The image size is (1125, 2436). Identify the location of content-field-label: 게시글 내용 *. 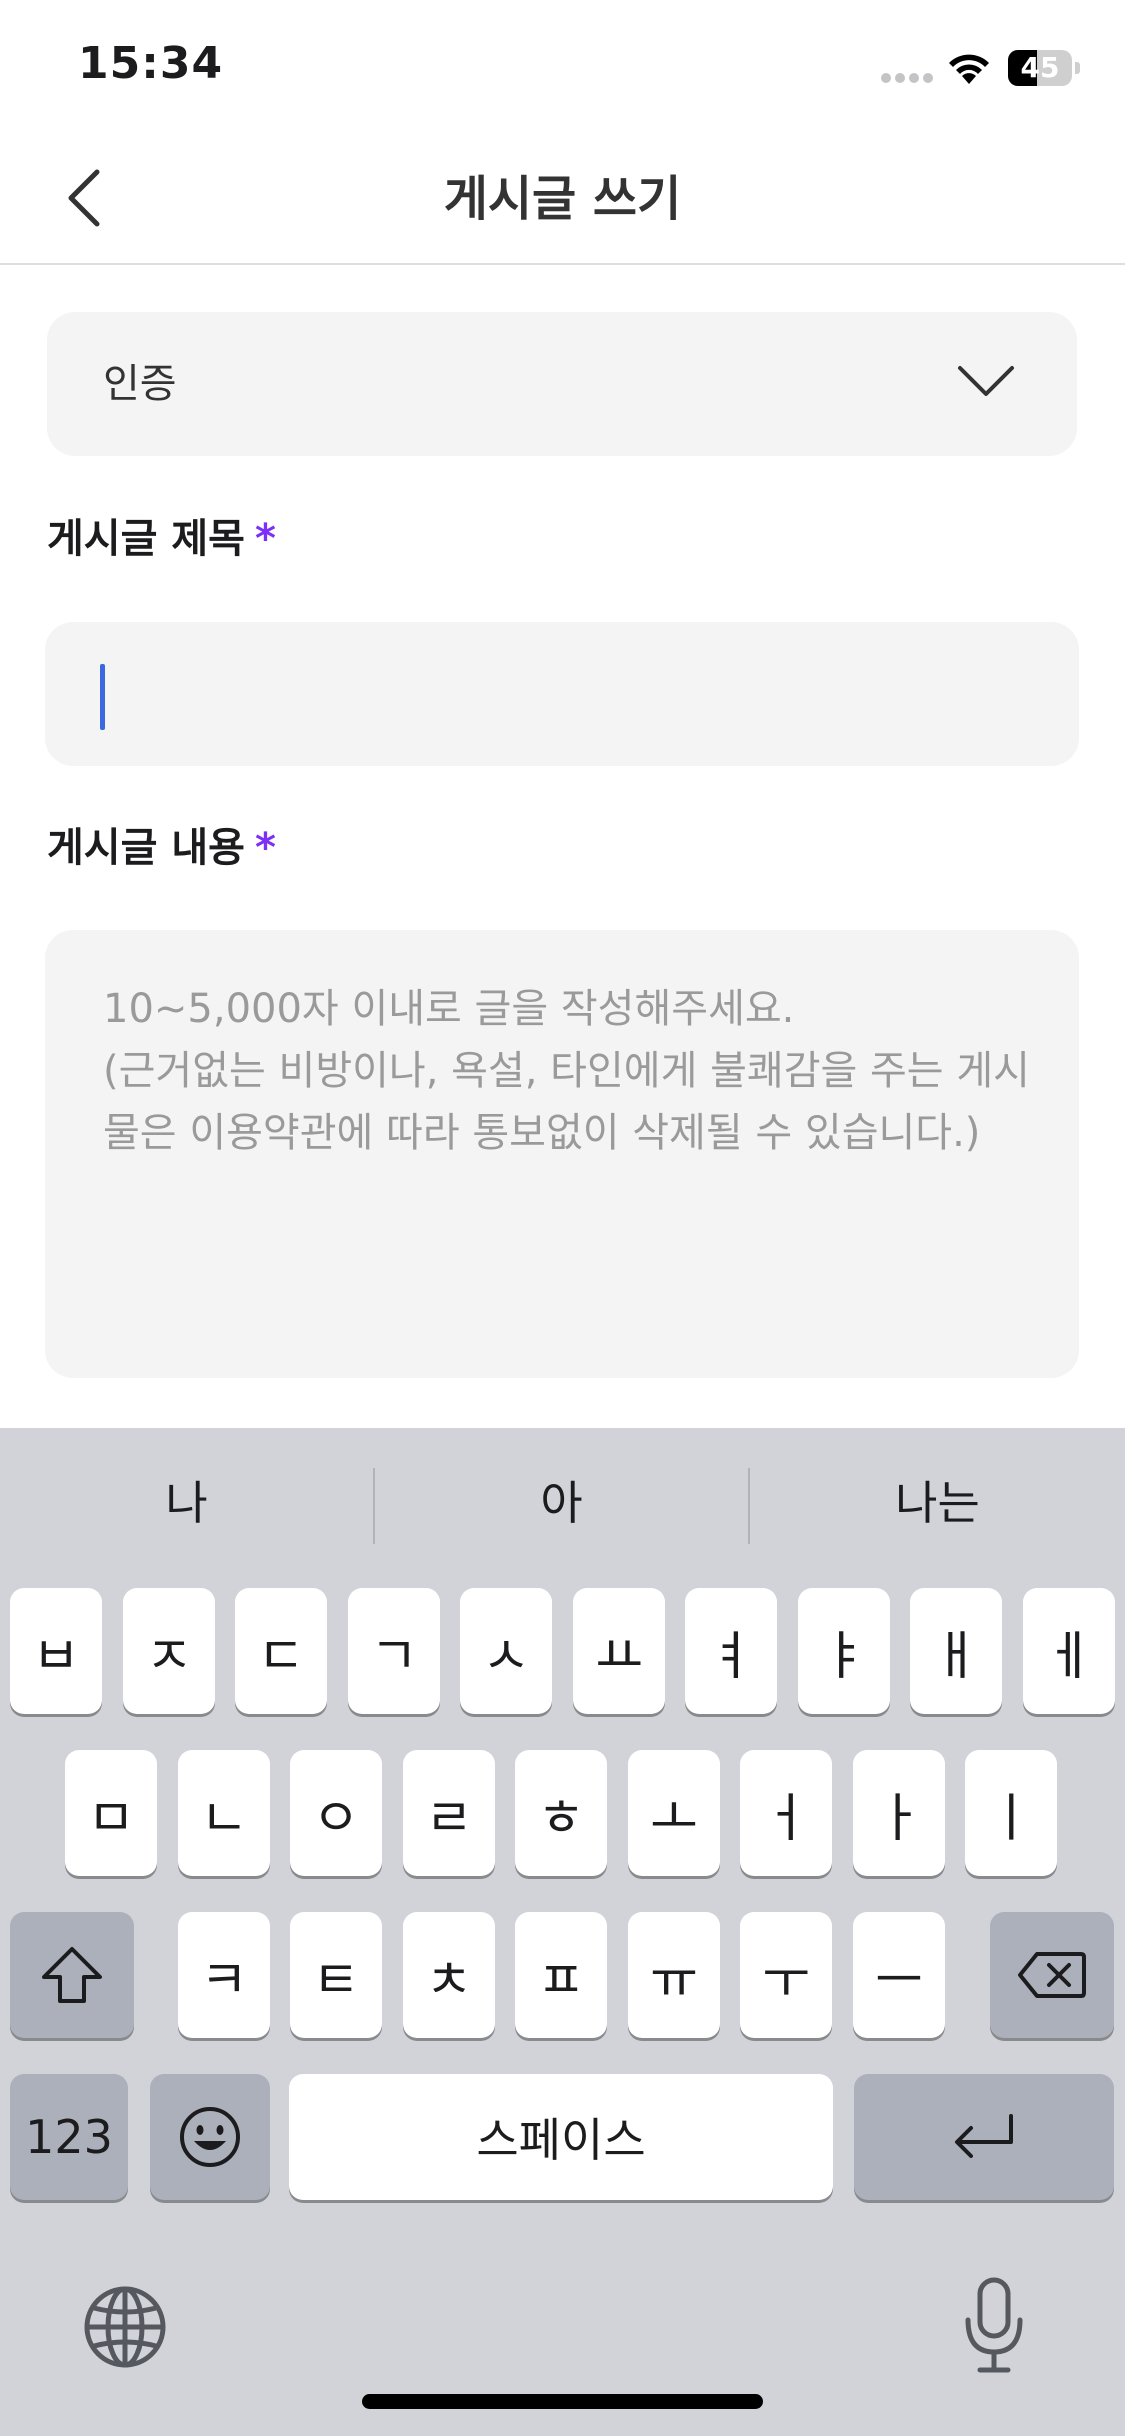
(161, 844).